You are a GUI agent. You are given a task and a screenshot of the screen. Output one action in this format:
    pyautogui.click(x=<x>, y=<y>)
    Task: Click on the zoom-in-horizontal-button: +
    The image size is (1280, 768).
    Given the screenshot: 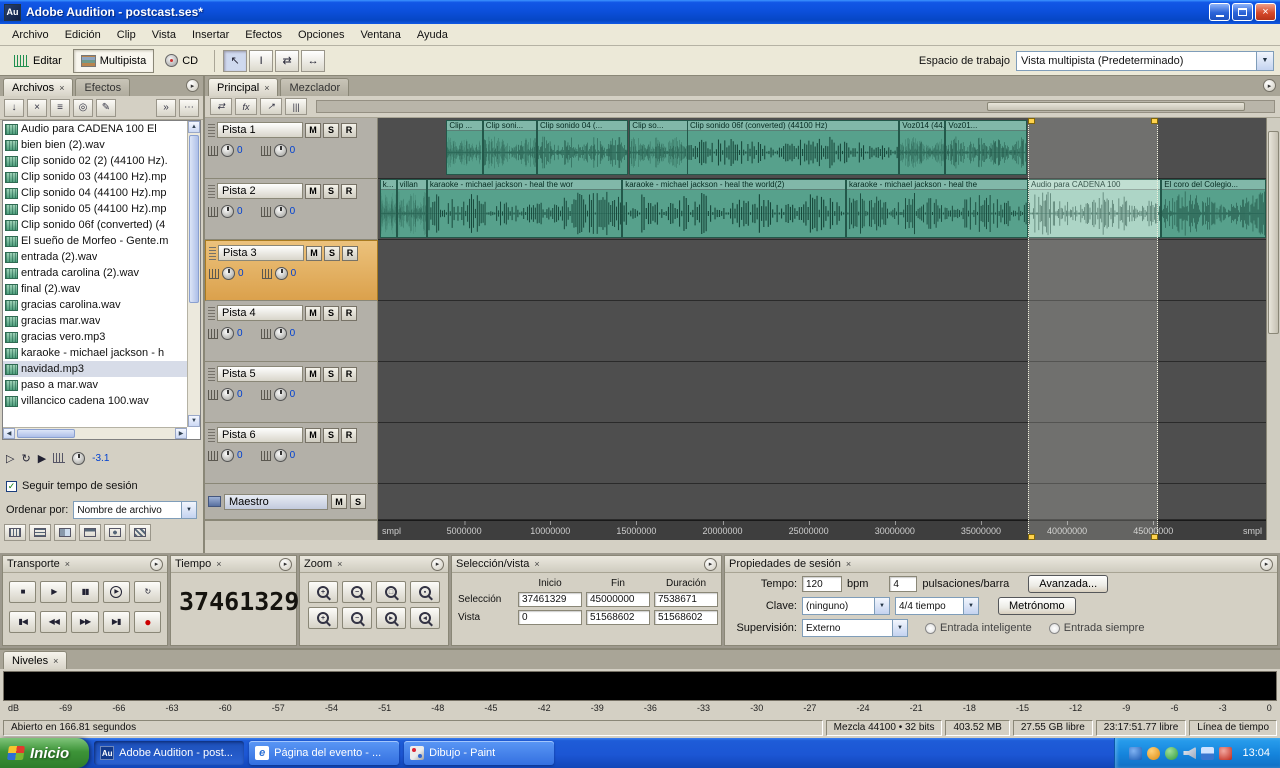 What is the action you would take?
    pyautogui.click(x=323, y=592)
    